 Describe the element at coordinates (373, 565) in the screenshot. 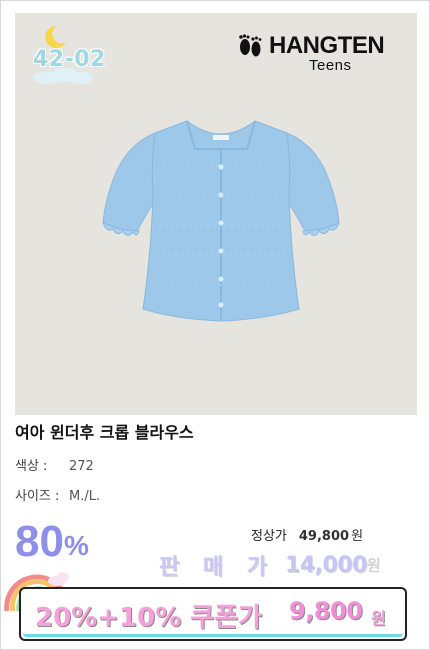

I see `sale-price-currency: 원` at that location.